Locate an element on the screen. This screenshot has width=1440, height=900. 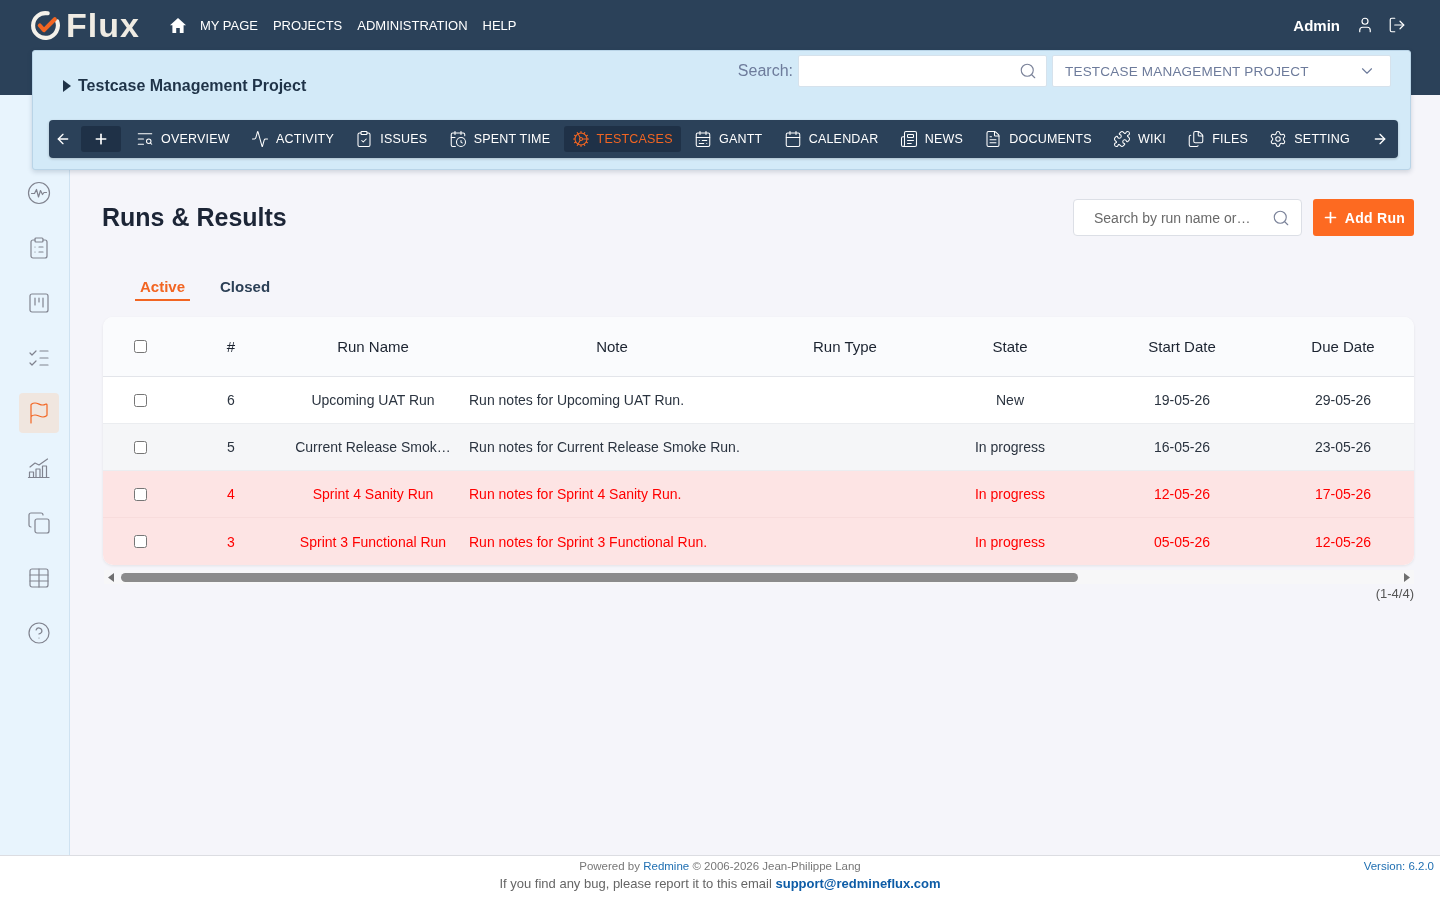
pulse-icon is located at coordinates (260, 139).